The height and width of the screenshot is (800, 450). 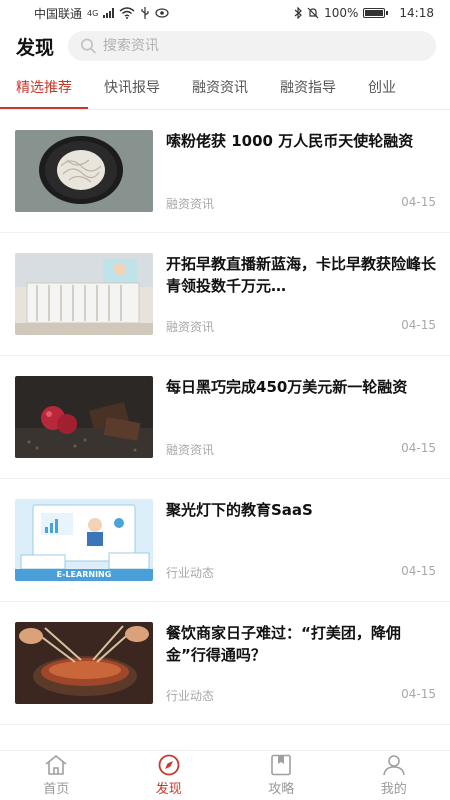 I want to click on header: 发现, so click(x=225, y=46).